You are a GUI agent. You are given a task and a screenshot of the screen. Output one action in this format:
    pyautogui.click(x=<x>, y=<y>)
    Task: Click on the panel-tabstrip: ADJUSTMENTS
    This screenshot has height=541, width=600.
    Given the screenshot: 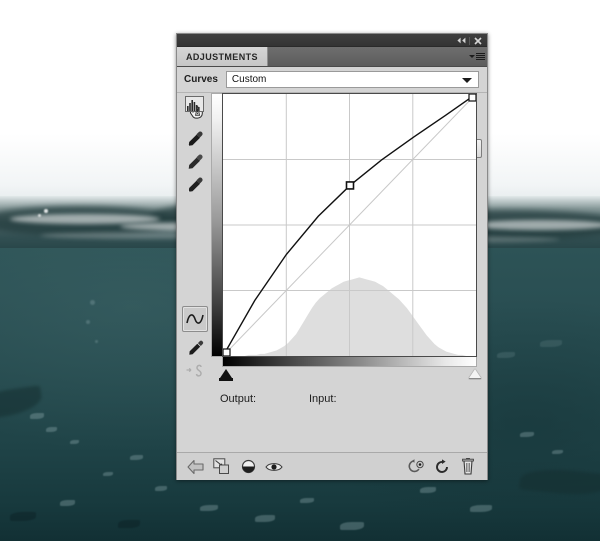 What is the action you would take?
    pyautogui.click(x=332, y=57)
    